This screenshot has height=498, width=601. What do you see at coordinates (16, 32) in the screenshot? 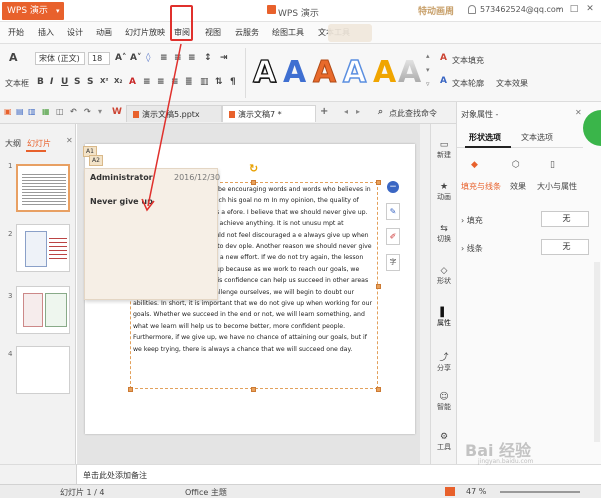
I see `menu-home: 开始` at bounding box center [16, 32].